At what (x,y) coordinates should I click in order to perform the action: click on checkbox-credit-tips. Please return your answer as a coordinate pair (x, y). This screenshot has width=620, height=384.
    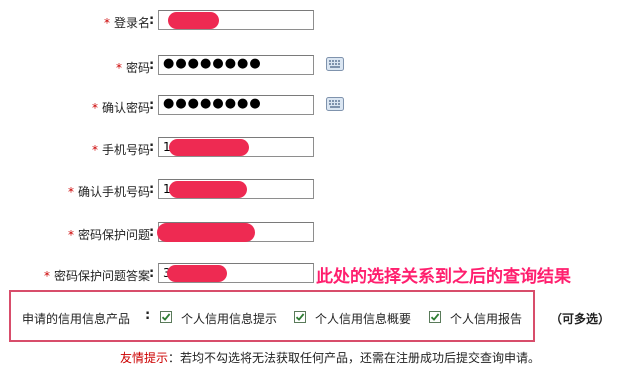
    Looking at the image, I should click on (166, 317).